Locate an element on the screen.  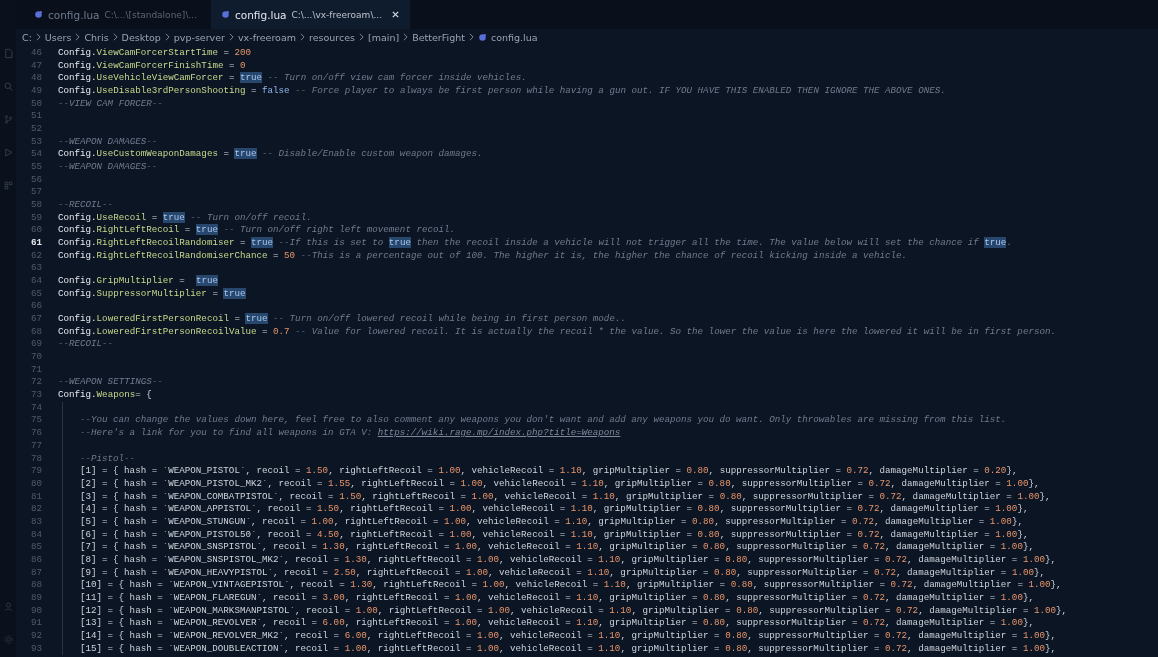
code-line: [11] = { hash = `WEAPON_FLAREGUN`, recoil = 3.00, rightLeftRecoil = 1.00, vehicleRecoil = 1.10, gripMultiplier = 0.80, suppressorMultiplier = 0.72, damageMultiplier = 1.00}, is located at coordinates (557, 598).